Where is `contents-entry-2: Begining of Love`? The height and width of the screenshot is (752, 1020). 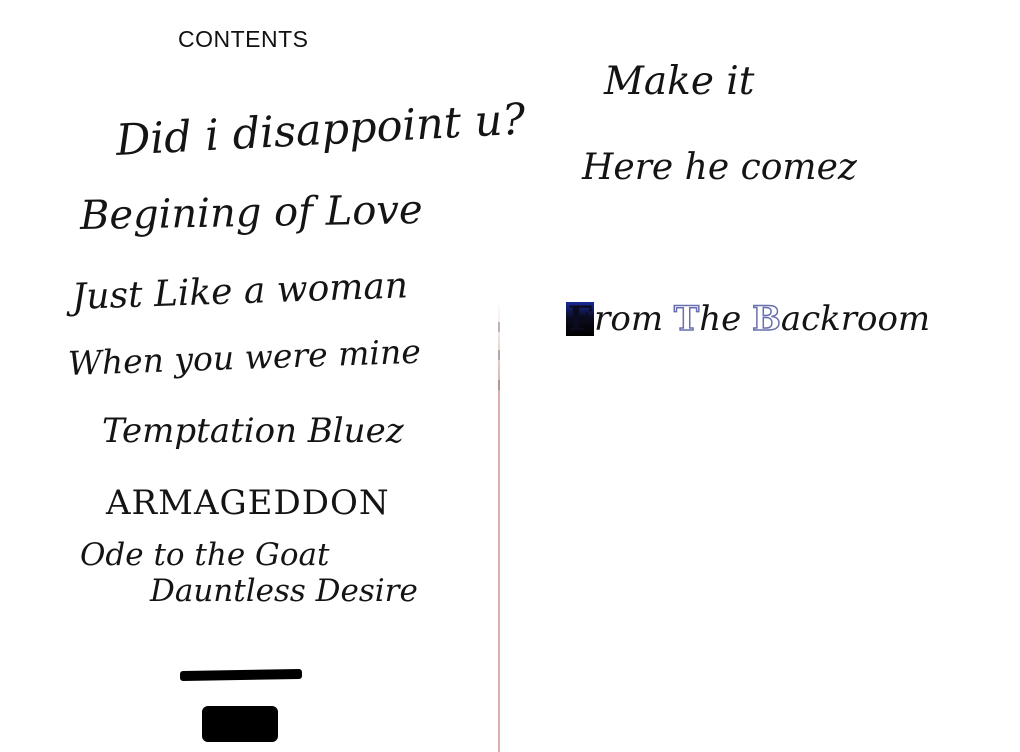 contents-entry-2: Begining of Love is located at coordinates (251, 213).